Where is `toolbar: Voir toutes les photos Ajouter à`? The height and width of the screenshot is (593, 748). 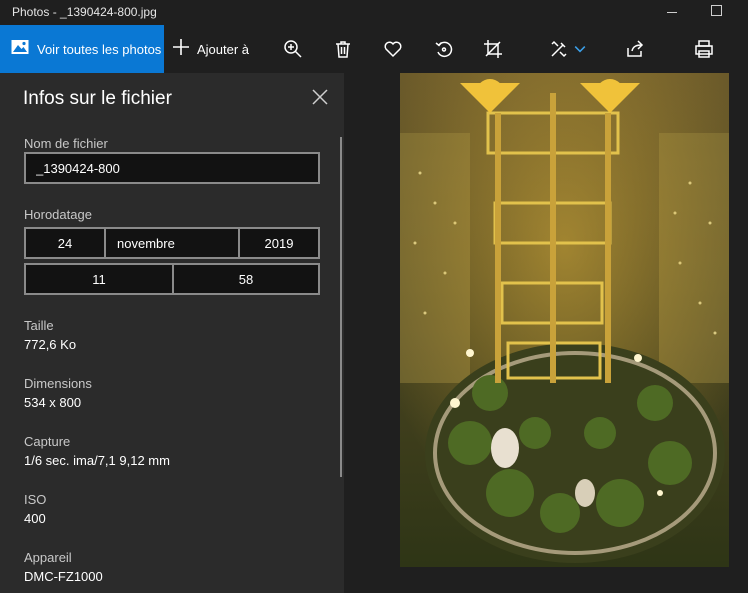 toolbar: Voir toutes les photos Ajouter à is located at coordinates (374, 49).